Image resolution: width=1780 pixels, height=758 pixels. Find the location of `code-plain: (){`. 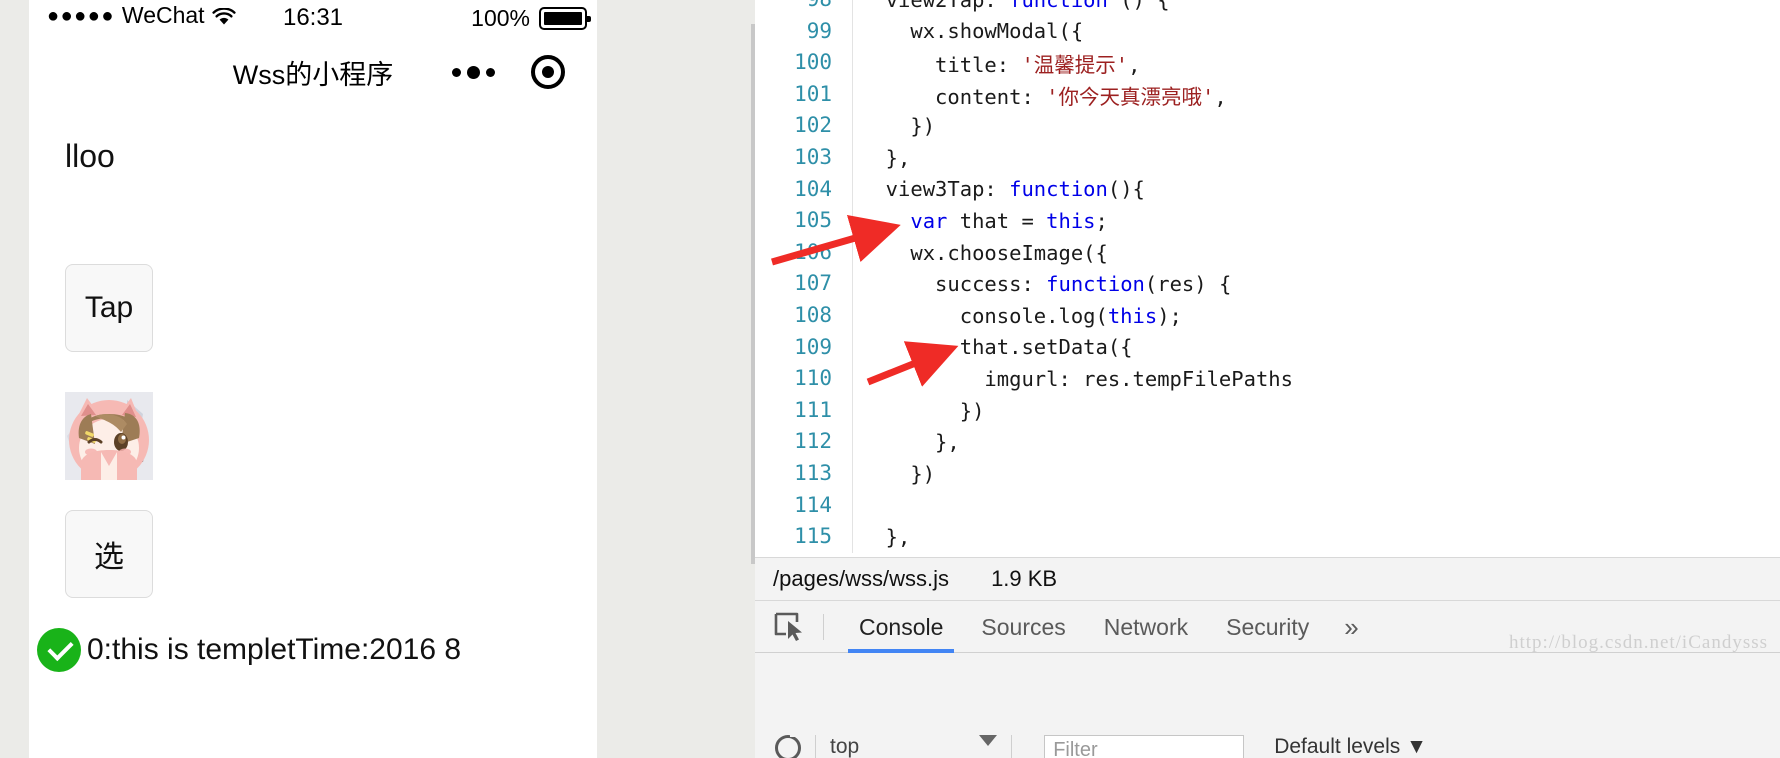

code-plain: (){ is located at coordinates (1126, 189).